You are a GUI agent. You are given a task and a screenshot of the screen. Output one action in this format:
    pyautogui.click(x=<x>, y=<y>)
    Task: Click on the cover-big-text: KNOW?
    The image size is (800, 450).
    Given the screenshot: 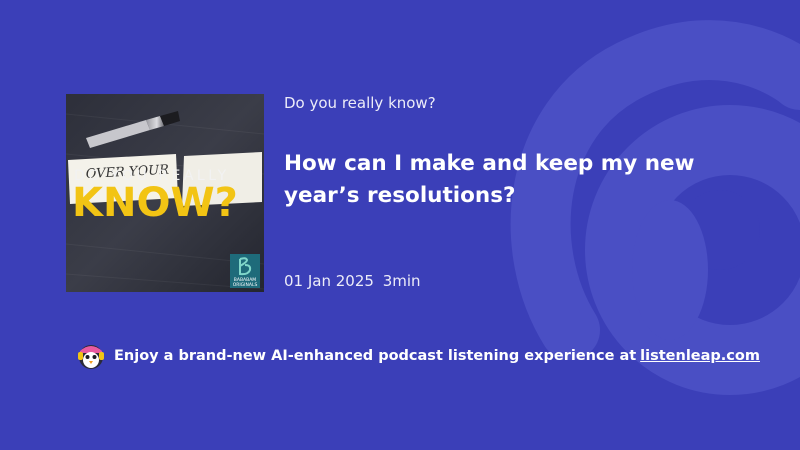 What is the action you would take?
    pyautogui.click(x=155, y=203)
    